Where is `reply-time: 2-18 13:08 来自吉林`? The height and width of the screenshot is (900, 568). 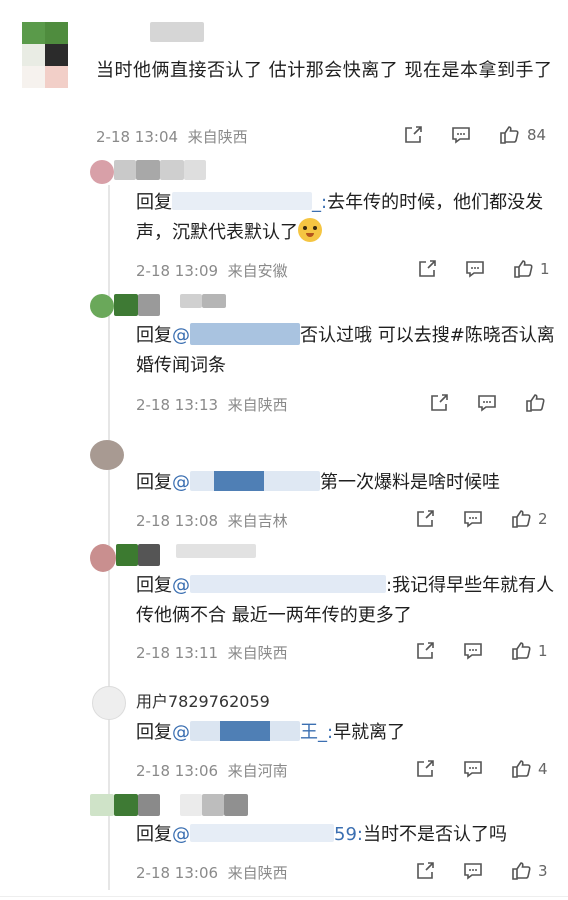
reply-time: 2-18 13:08 来自吉林 is located at coordinates (212, 521).